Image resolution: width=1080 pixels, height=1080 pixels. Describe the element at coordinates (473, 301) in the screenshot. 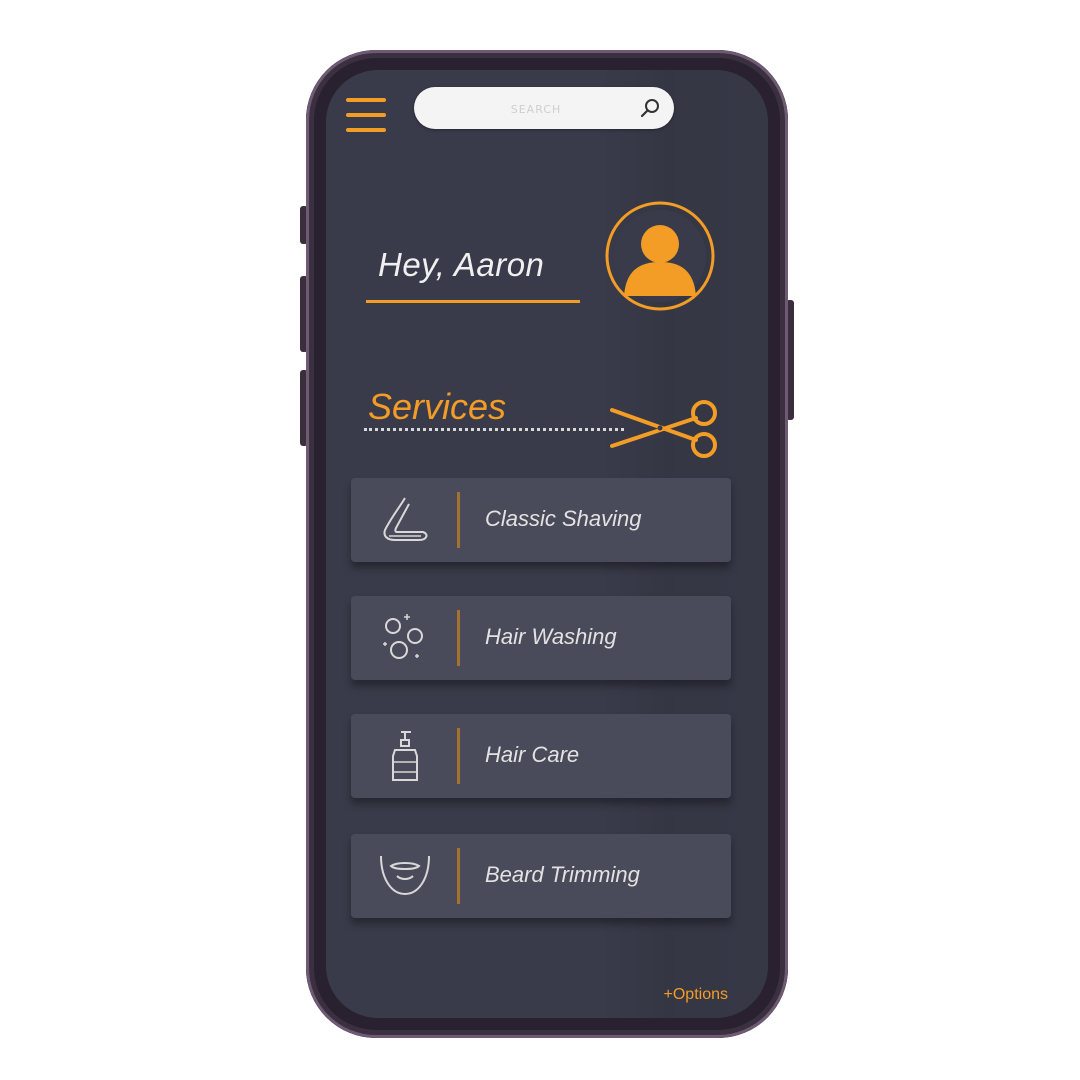

I see `greeting-underline` at that location.